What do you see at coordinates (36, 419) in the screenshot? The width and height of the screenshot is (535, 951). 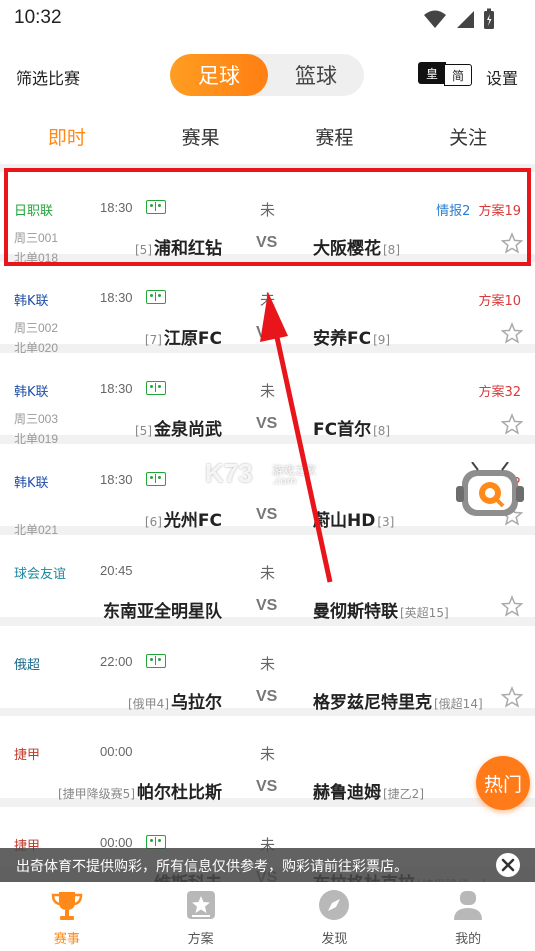 I see `lottery-code: 周三003` at bounding box center [36, 419].